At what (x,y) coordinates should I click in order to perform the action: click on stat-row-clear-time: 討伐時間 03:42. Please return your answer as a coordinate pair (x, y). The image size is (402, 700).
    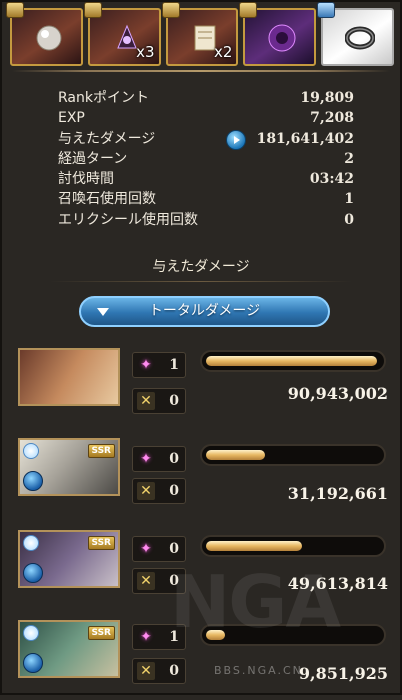
    Looking at the image, I should click on (206, 179).